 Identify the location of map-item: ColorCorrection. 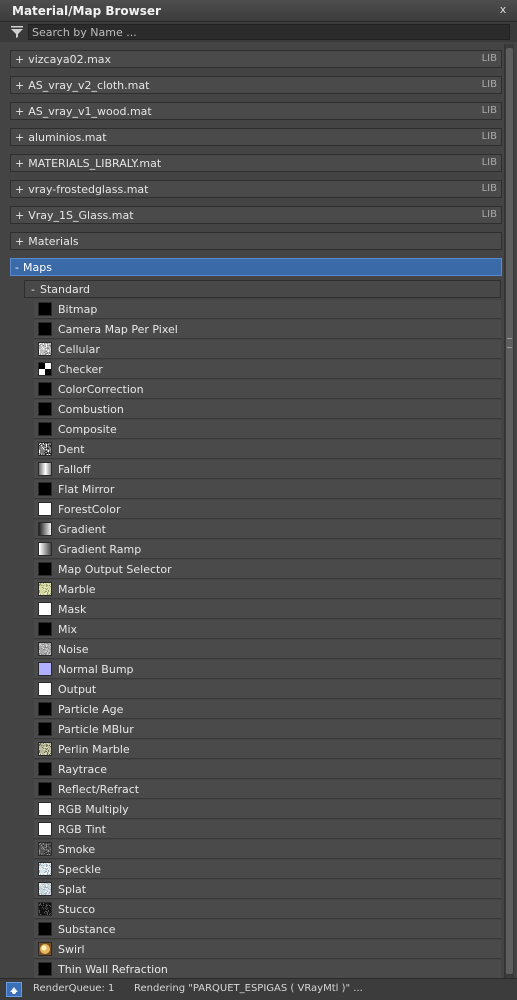
(267, 389).